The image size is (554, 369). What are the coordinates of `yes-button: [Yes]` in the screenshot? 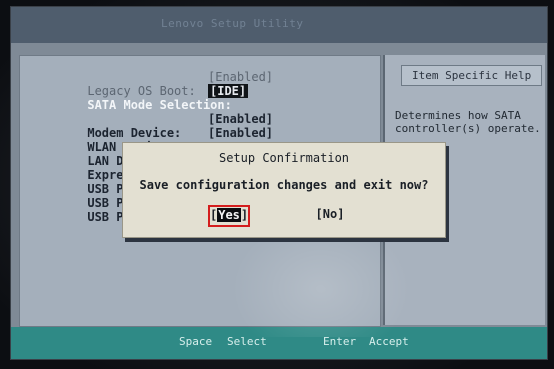 It's located at (229, 216).